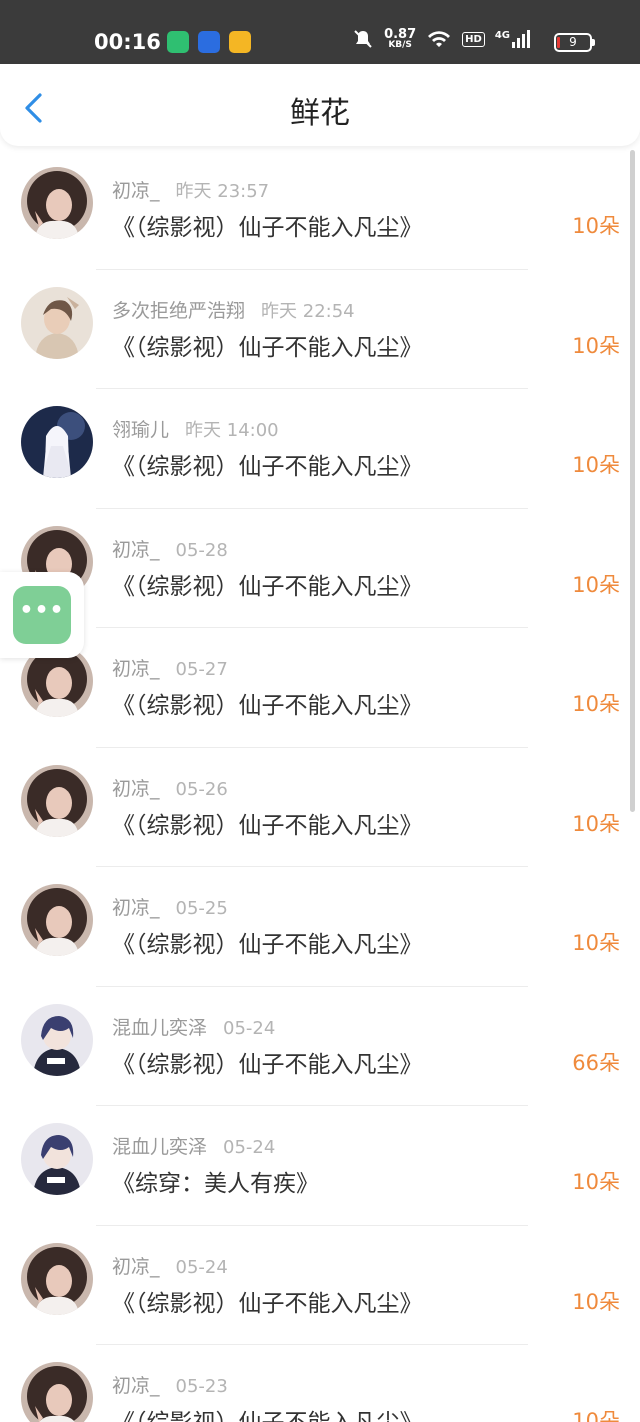 The image size is (640, 1422). I want to click on flower-record-row: 混血儿奕泽 05-24 《（综影视）仙子不能入凡尘》 66朵, so click(320, 1046).